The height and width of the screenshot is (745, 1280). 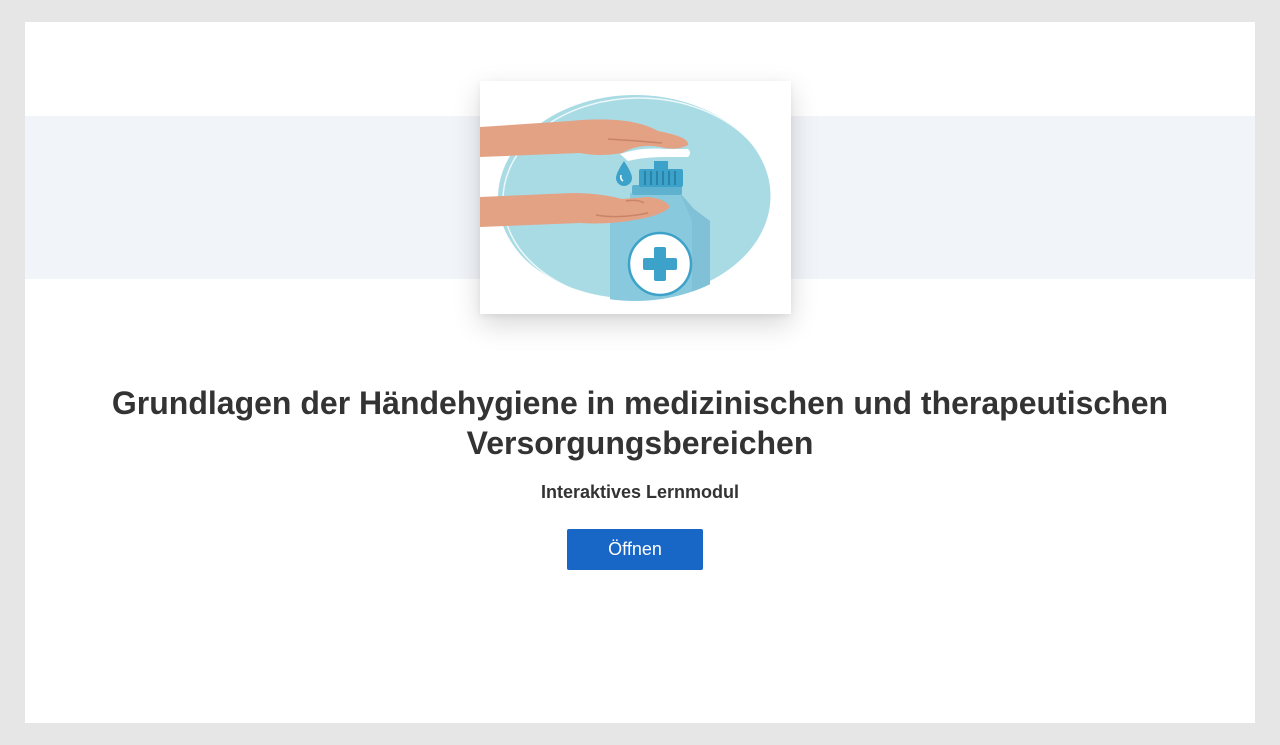 What do you see at coordinates (640, 492) in the screenshot?
I see `course-subtitle: Interaktives Lernmodul` at bounding box center [640, 492].